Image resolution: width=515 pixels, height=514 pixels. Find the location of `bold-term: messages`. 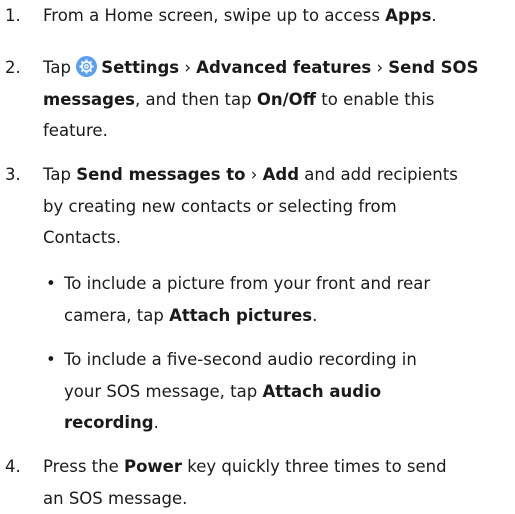

bold-term: messages is located at coordinates (89, 99).